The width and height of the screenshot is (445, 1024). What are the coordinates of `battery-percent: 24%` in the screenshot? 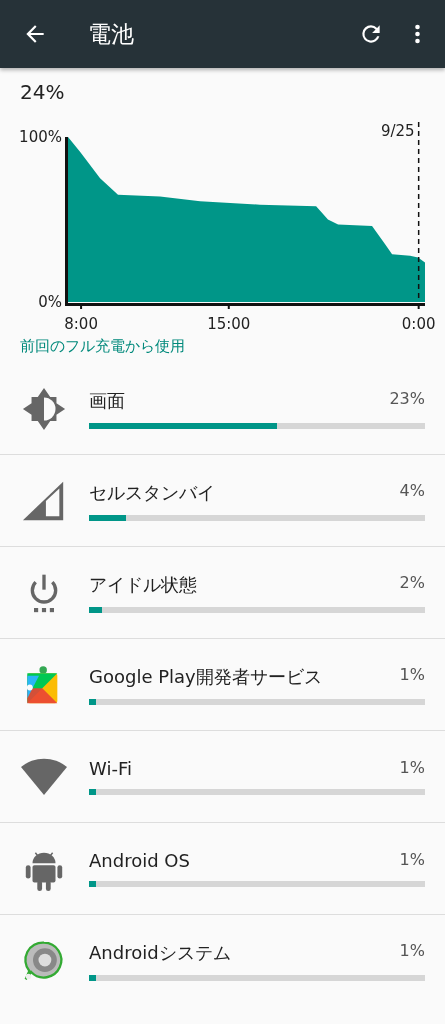 It's located at (42, 92).